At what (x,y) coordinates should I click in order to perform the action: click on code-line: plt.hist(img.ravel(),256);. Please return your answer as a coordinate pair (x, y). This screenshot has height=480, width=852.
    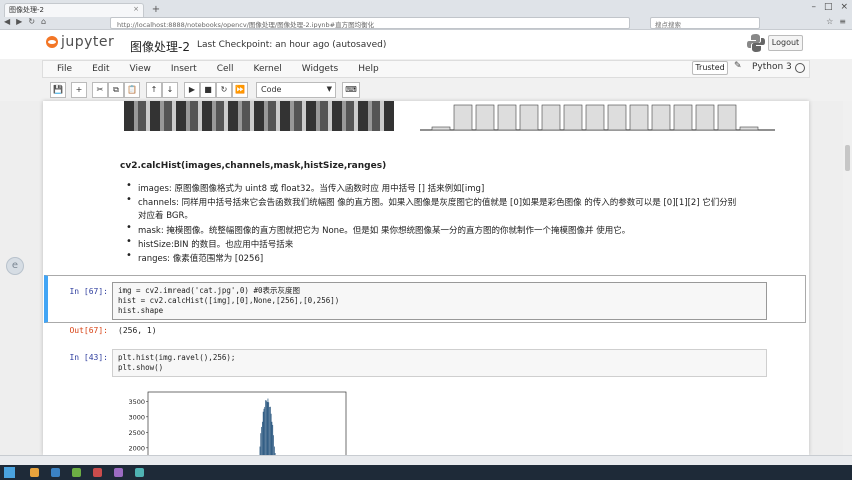
    Looking at the image, I should click on (177, 357).